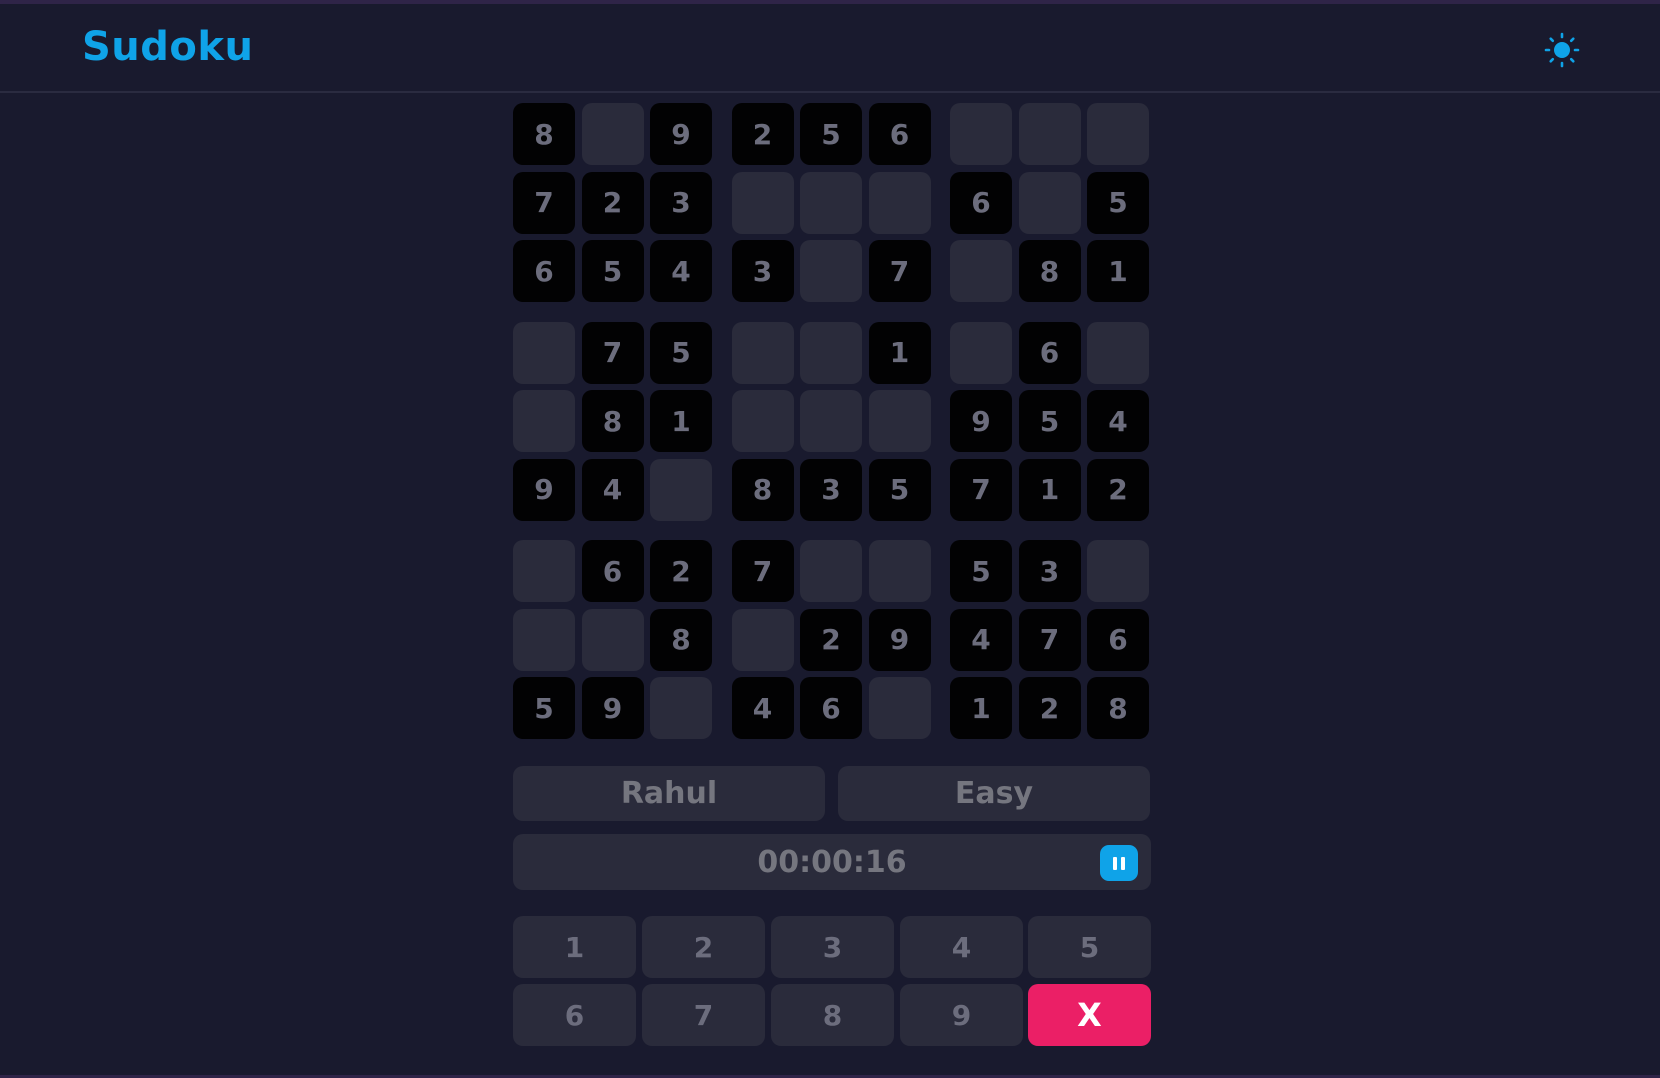 The height and width of the screenshot is (1078, 1660). What do you see at coordinates (669, 793) in the screenshot?
I see `player-name-box: Rahul` at bounding box center [669, 793].